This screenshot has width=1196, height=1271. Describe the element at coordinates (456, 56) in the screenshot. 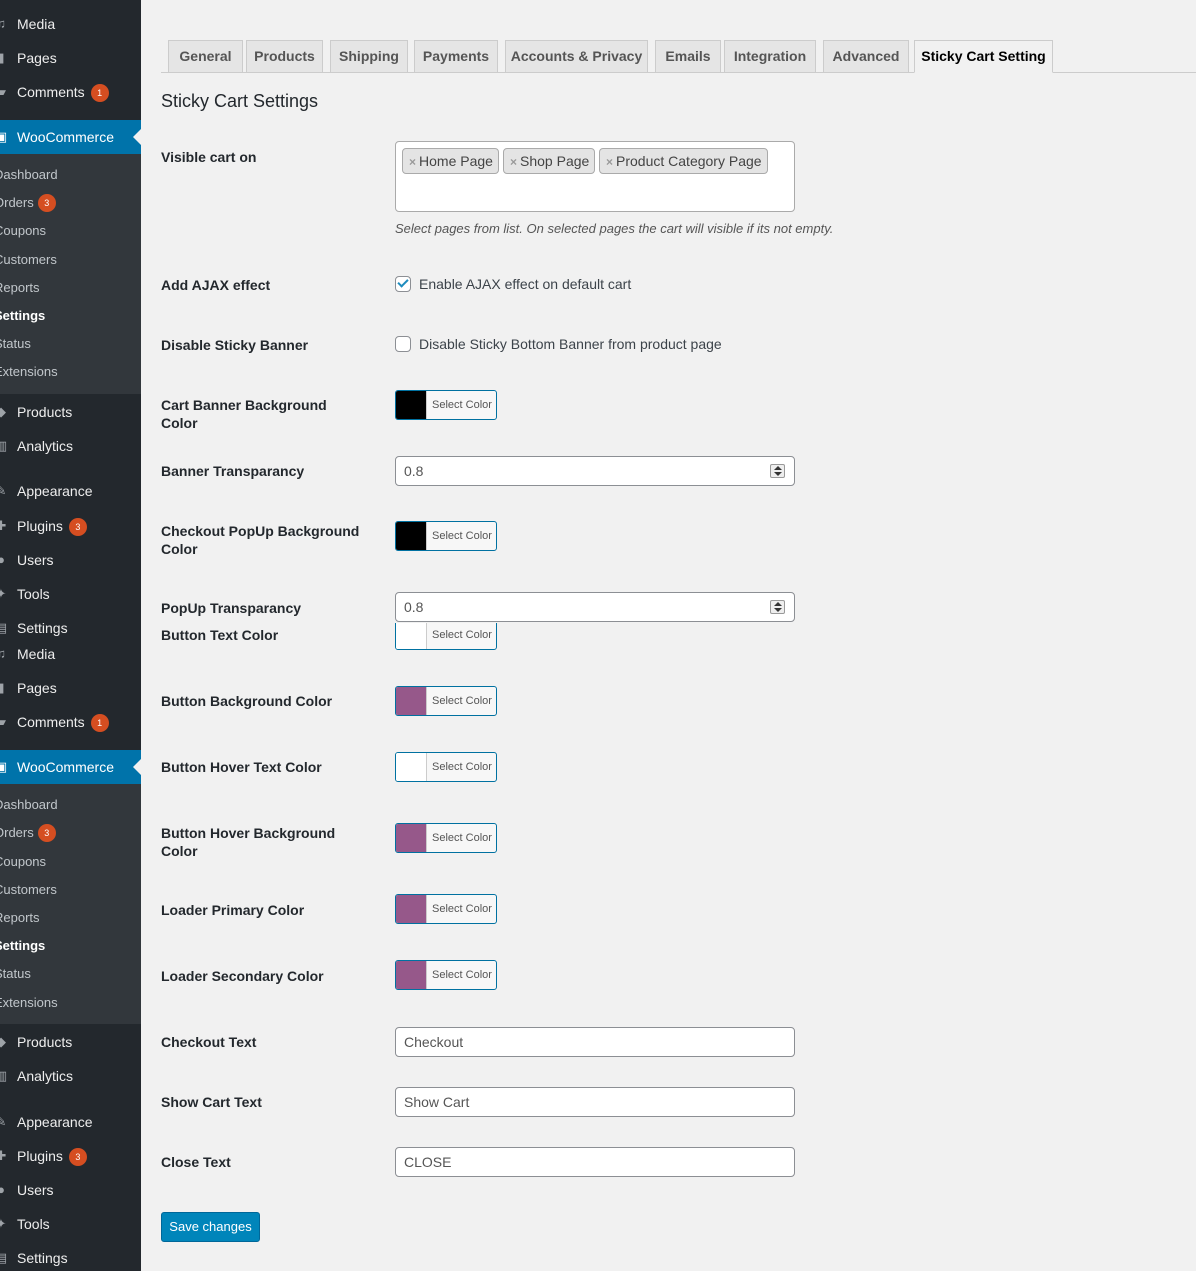

I see `tab-payments: Payments` at that location.